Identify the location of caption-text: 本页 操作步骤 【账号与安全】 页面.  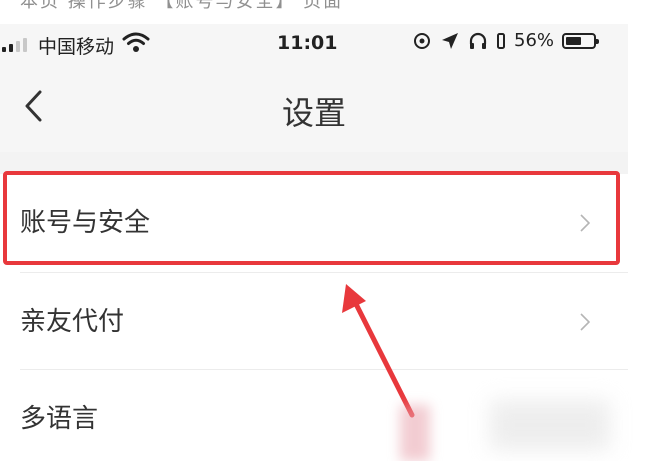
(182, 6).